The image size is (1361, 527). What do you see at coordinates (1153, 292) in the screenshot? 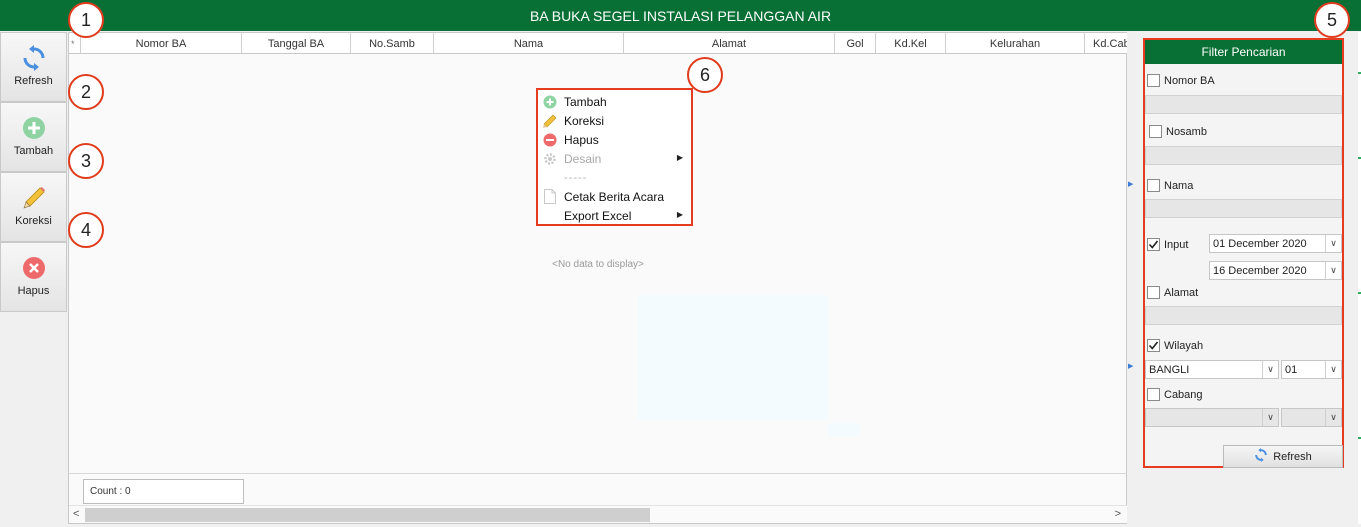
I see `alamat-checkbox` at bounding box center [1153, 292].